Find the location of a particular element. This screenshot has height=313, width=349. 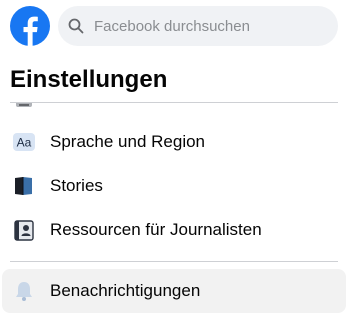

bell-icon is located at coordinates (24, 291).